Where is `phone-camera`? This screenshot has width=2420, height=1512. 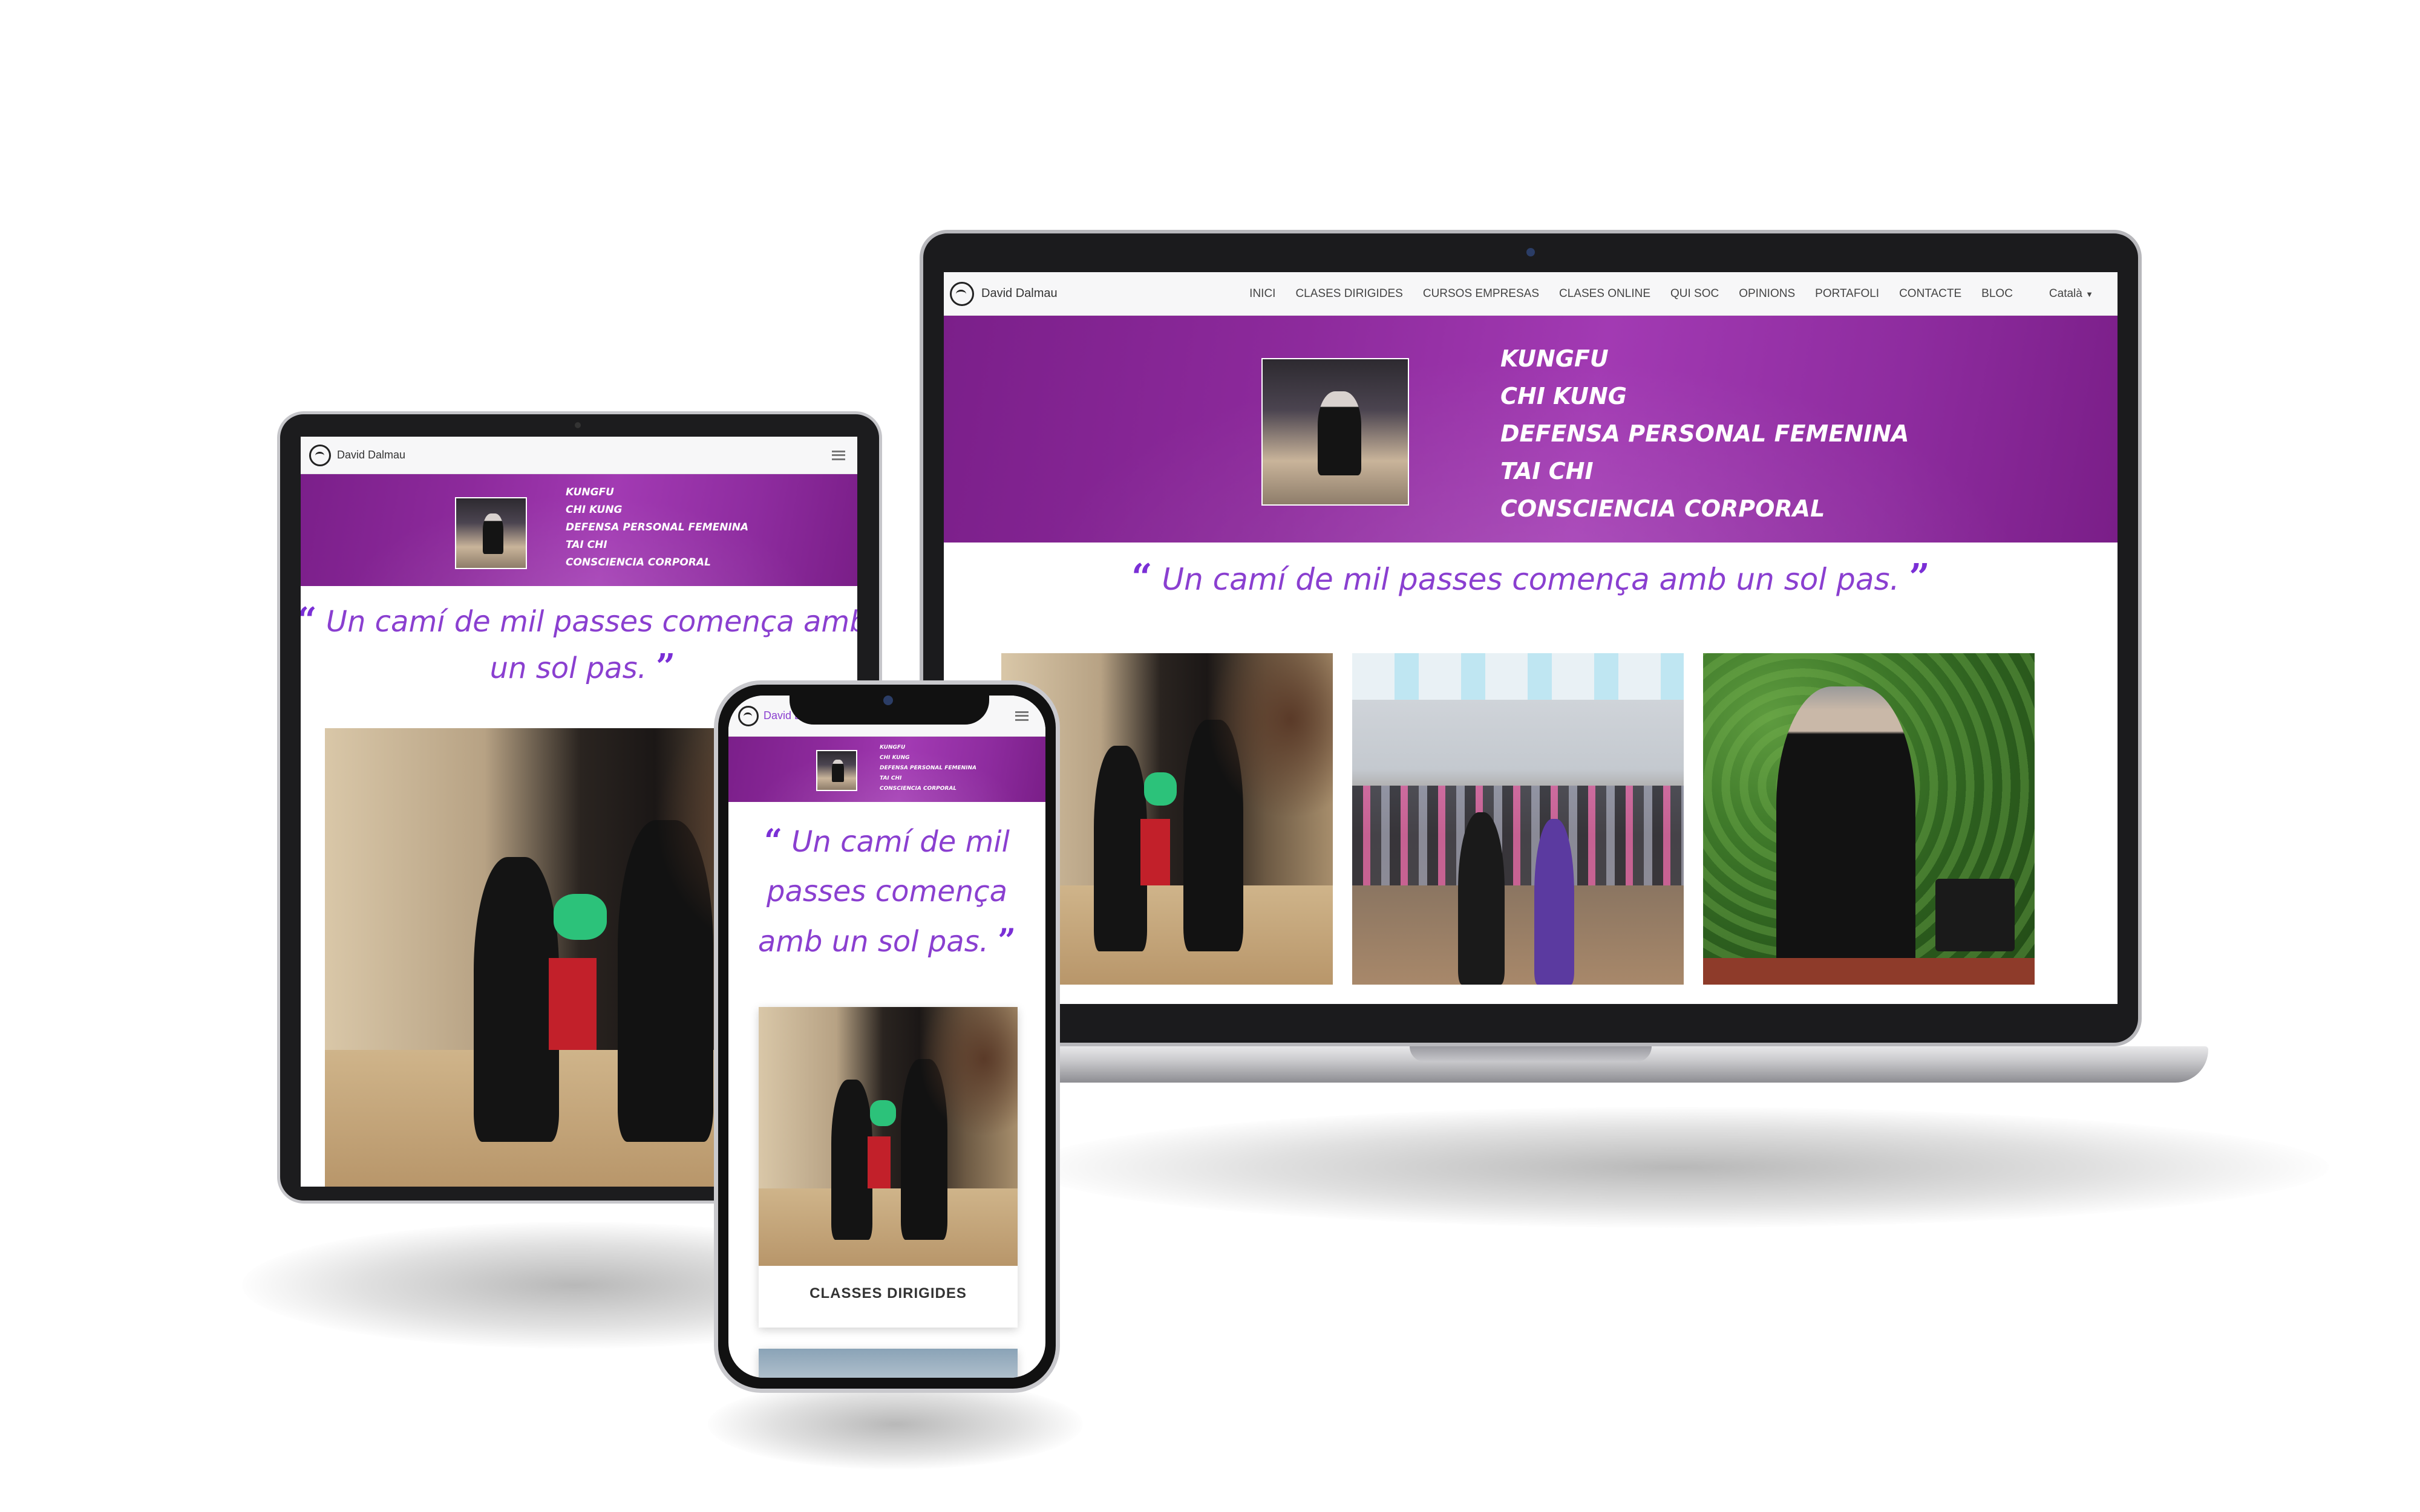 phone-camera is located at coordinates (888, 700).